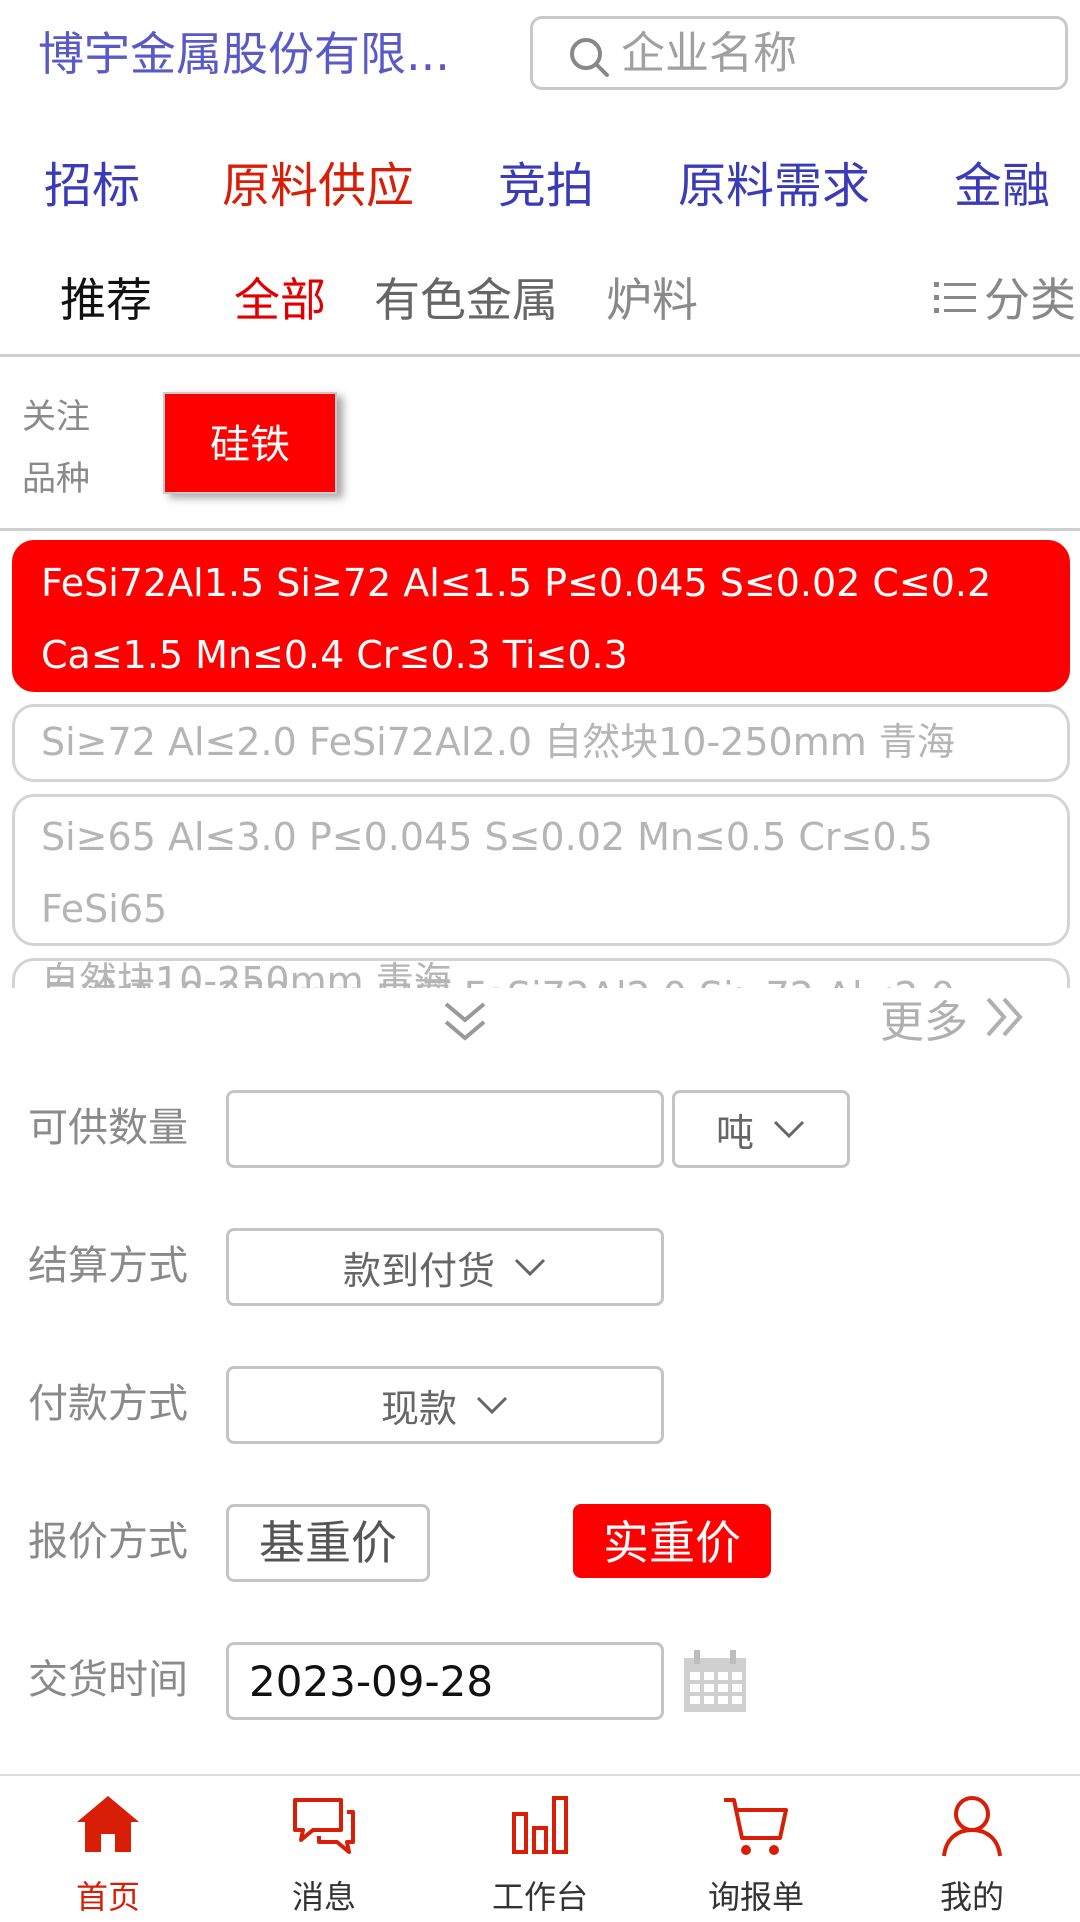 The height and width of the screenshot is (1922, 1080). What do you see at coordinates (465, 1024) in the screenshot?
I see `expand-chevron-icon` at bounding box center [465, 1024].